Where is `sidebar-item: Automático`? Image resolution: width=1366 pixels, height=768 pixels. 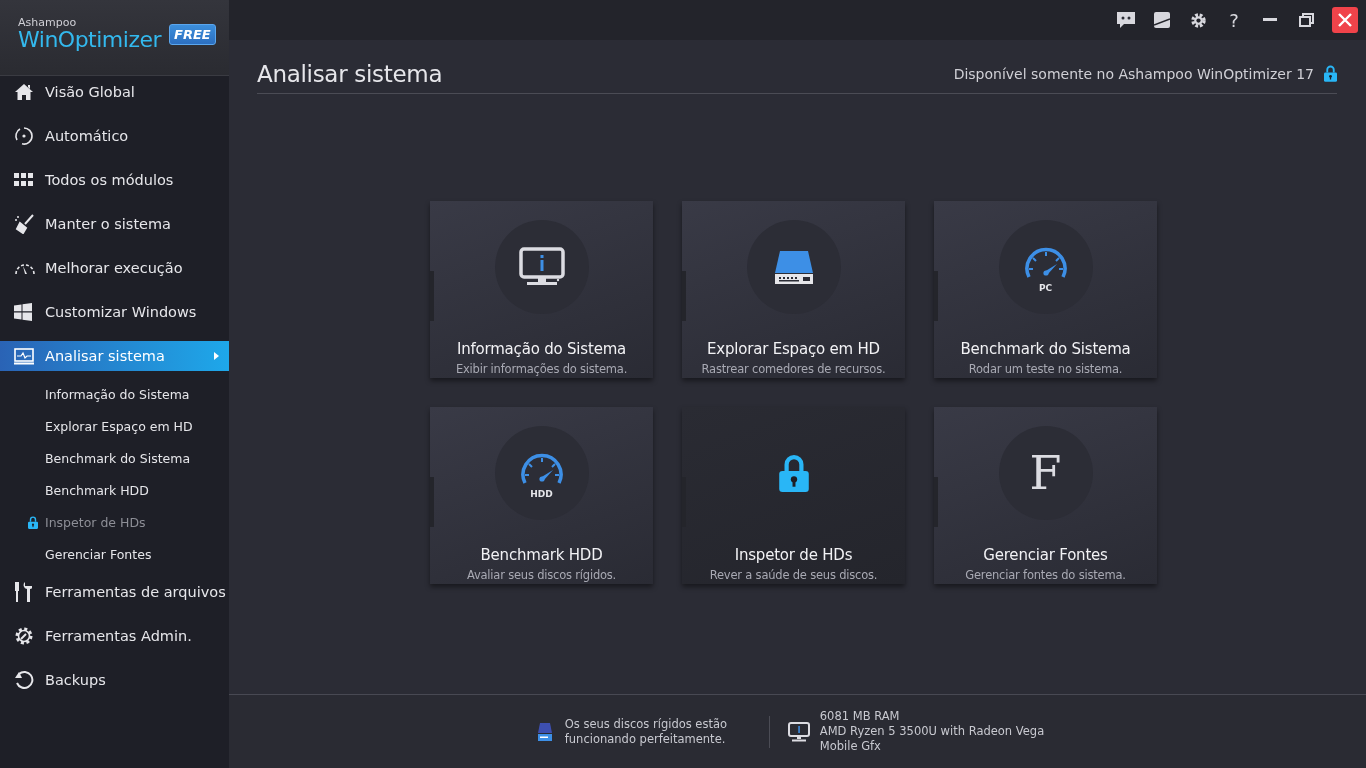 sidebar-item: Automático is located at coordinates (114, 136).